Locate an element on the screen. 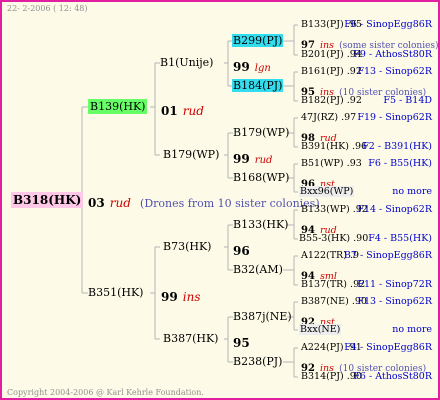  gen2-queen-id: B73(HK) is located at coordinates (187, 246).